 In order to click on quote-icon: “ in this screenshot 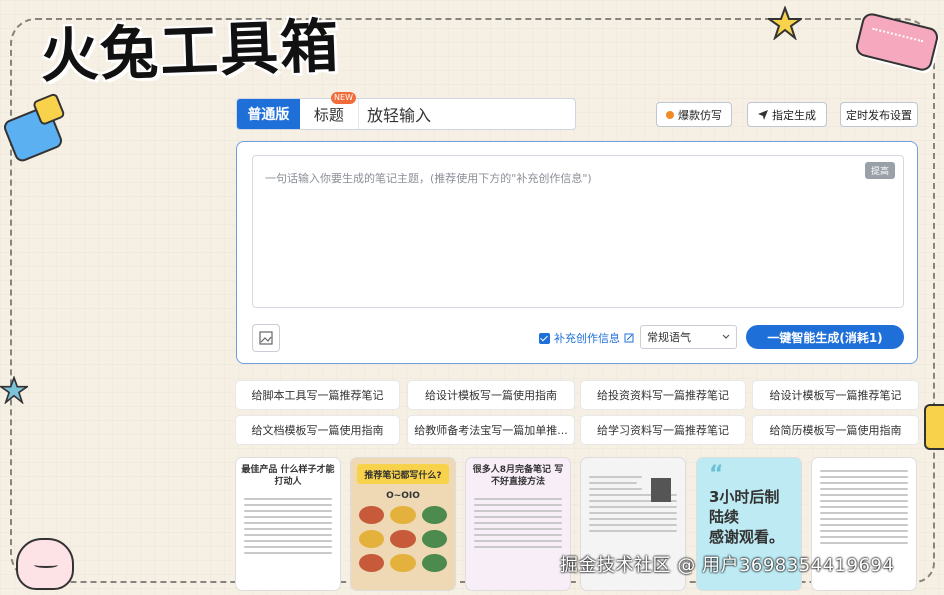, I will do `click(716, 474)`.